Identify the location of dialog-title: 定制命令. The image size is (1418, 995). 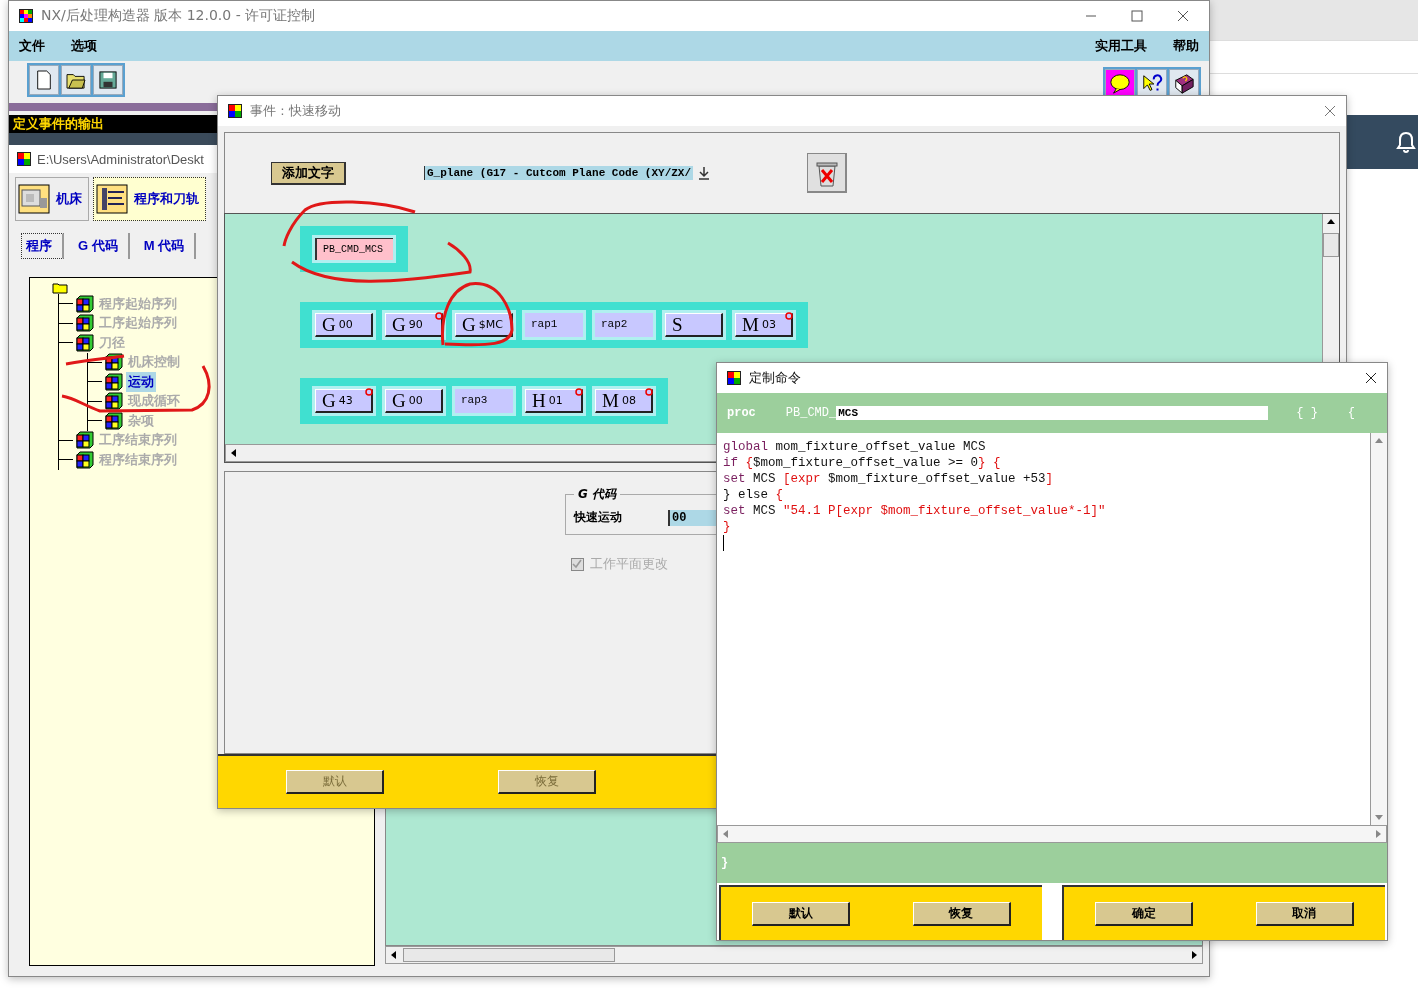
(775, 378).